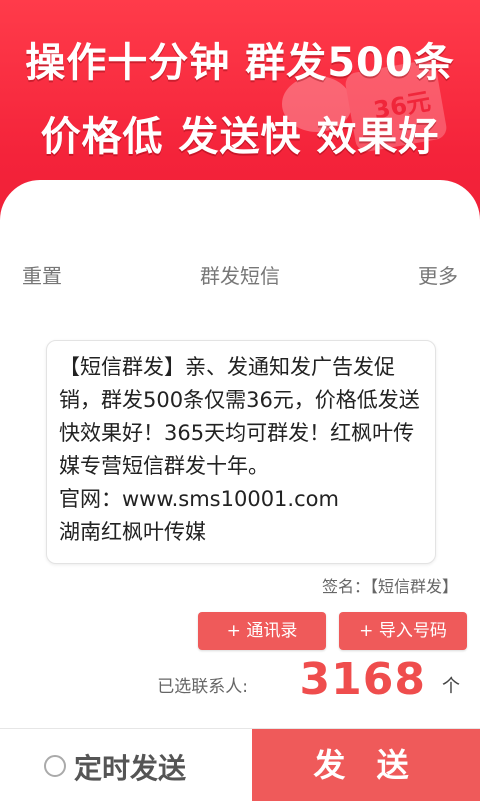 The height and width of the screenshot is (801, 480). What do you see at coordinates (362, 679) in the screenshot?
I see `selected-contacts-count: 3168` at bounding box center [362, 679].